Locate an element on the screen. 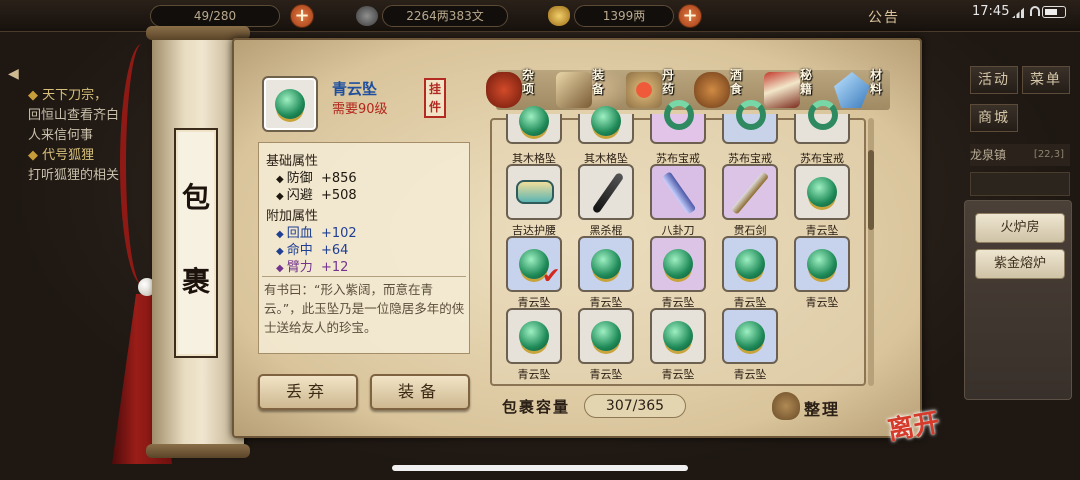  tab-misc: 杂项 is located at coordinates (522, 90).